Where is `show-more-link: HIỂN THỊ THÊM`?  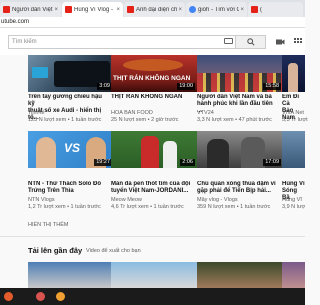
show-more-link: HIỂN THỊ THÊM is located at coordinates (48, 225).